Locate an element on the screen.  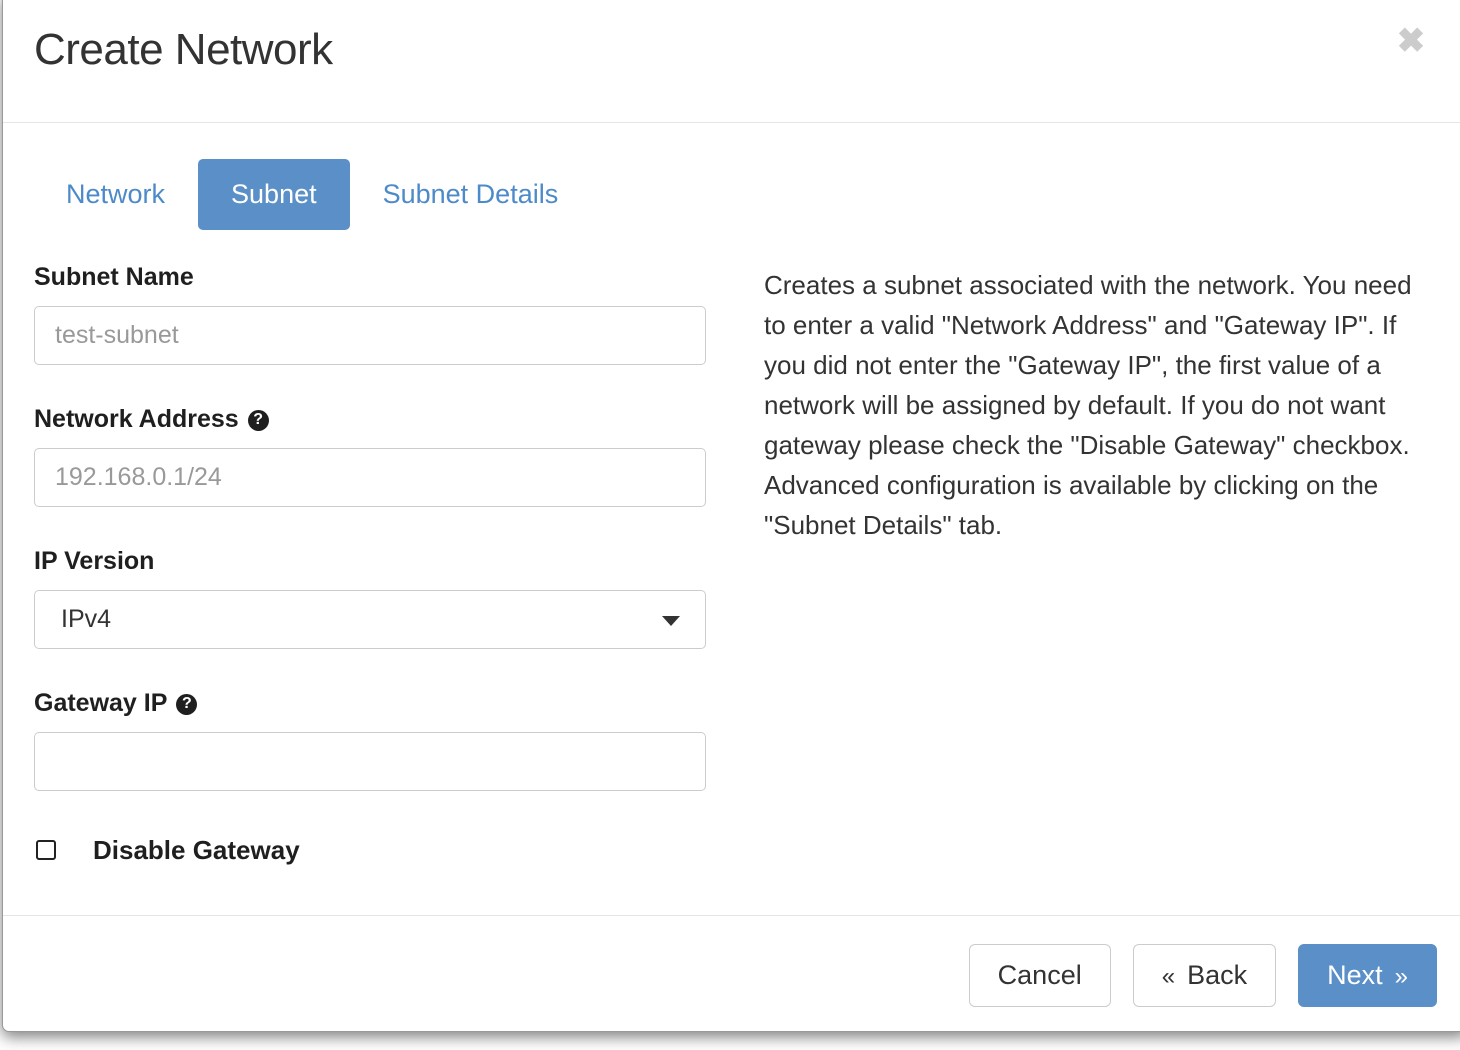
chevron-right-icon: » is located at coordinates (1401, 976).